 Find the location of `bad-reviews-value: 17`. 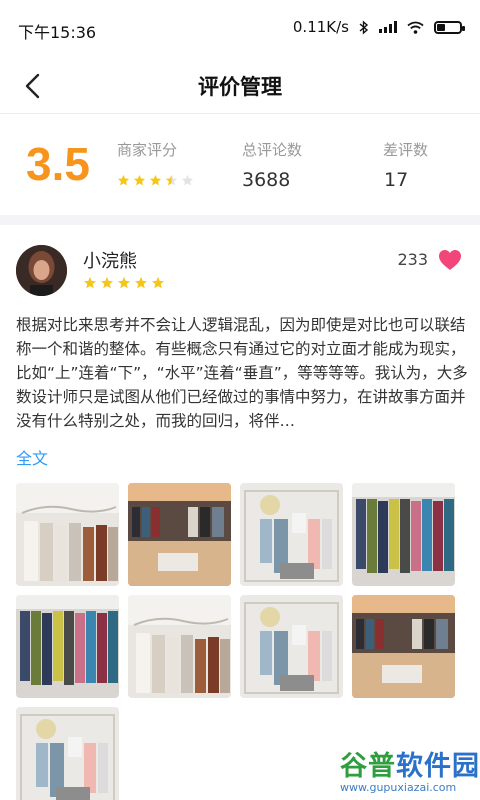

bad-reviews-value: 17 is located at coordinates (396, 180).